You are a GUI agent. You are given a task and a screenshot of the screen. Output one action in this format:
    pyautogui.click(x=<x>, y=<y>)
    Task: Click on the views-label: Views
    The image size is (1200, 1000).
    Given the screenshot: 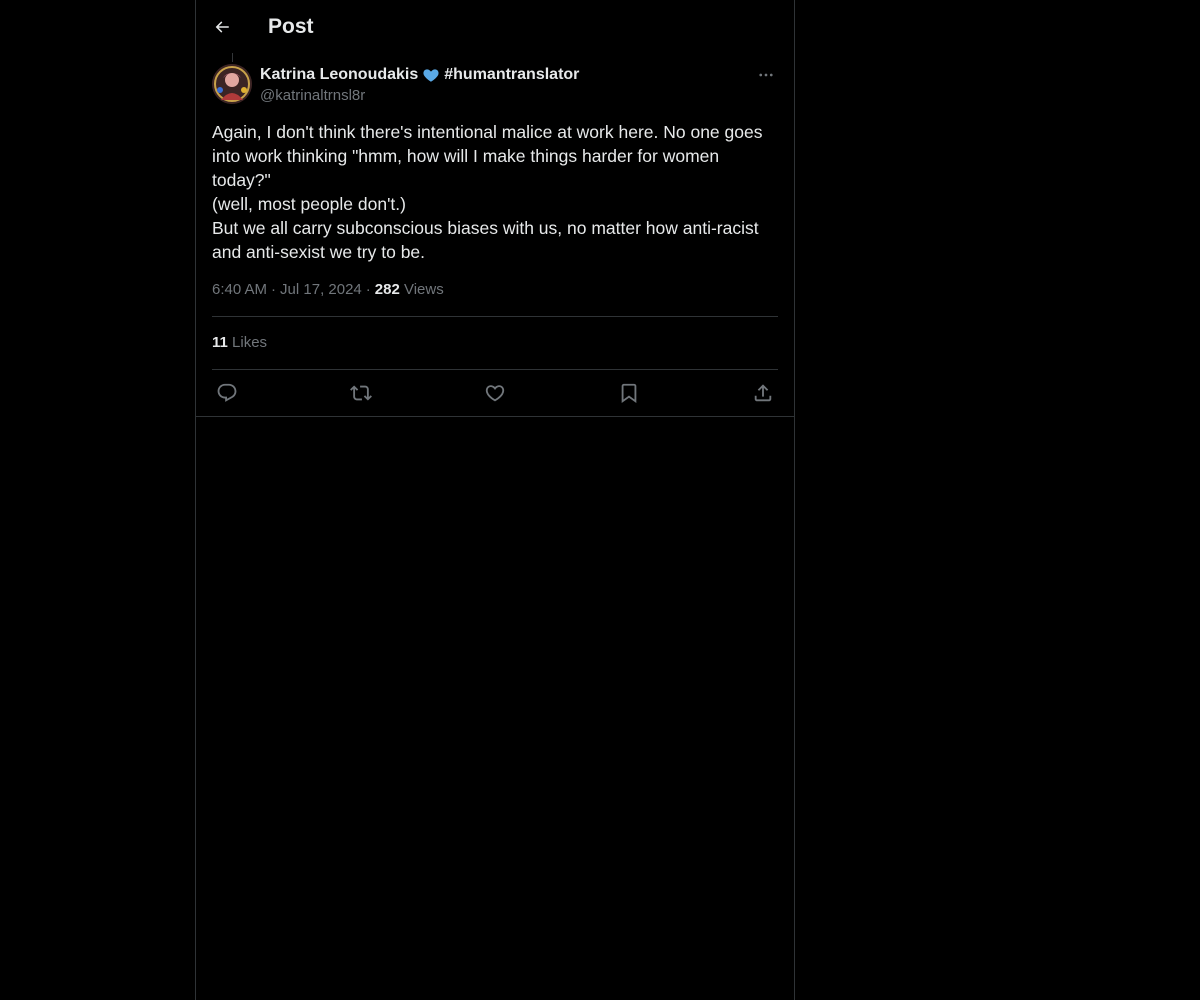 What is the action you would take?
    pyautogui.click(x=423, y=289)
    